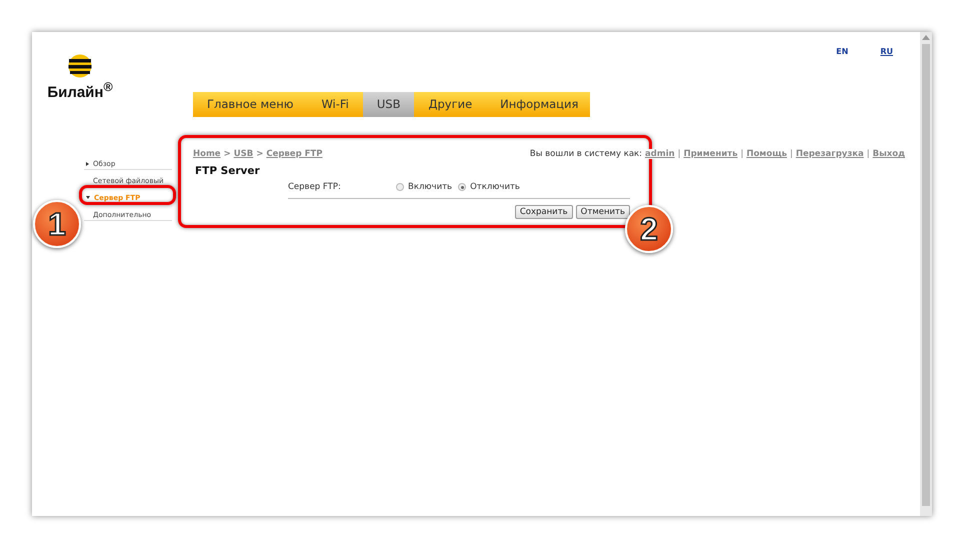  What do you see at coordinates (539, 104) in the screenshot?
I see `menu-tab: Информация` at bounding box center [539, 104].